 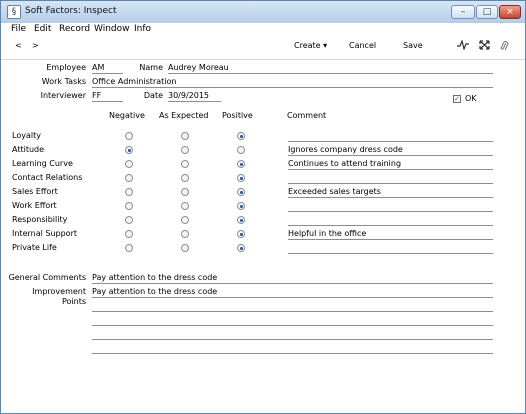 I want to click on radio-sales-effort-positive, so click(x=241, y=192).